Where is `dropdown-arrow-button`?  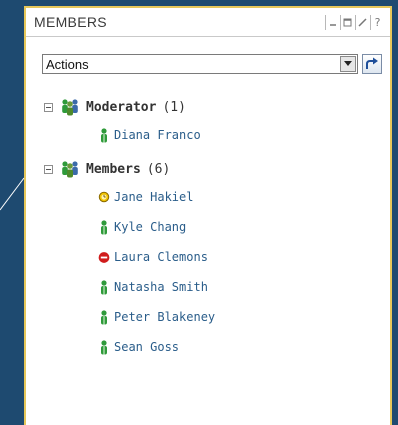
dropdown-arrow-button is located at coordinates (348, 64).